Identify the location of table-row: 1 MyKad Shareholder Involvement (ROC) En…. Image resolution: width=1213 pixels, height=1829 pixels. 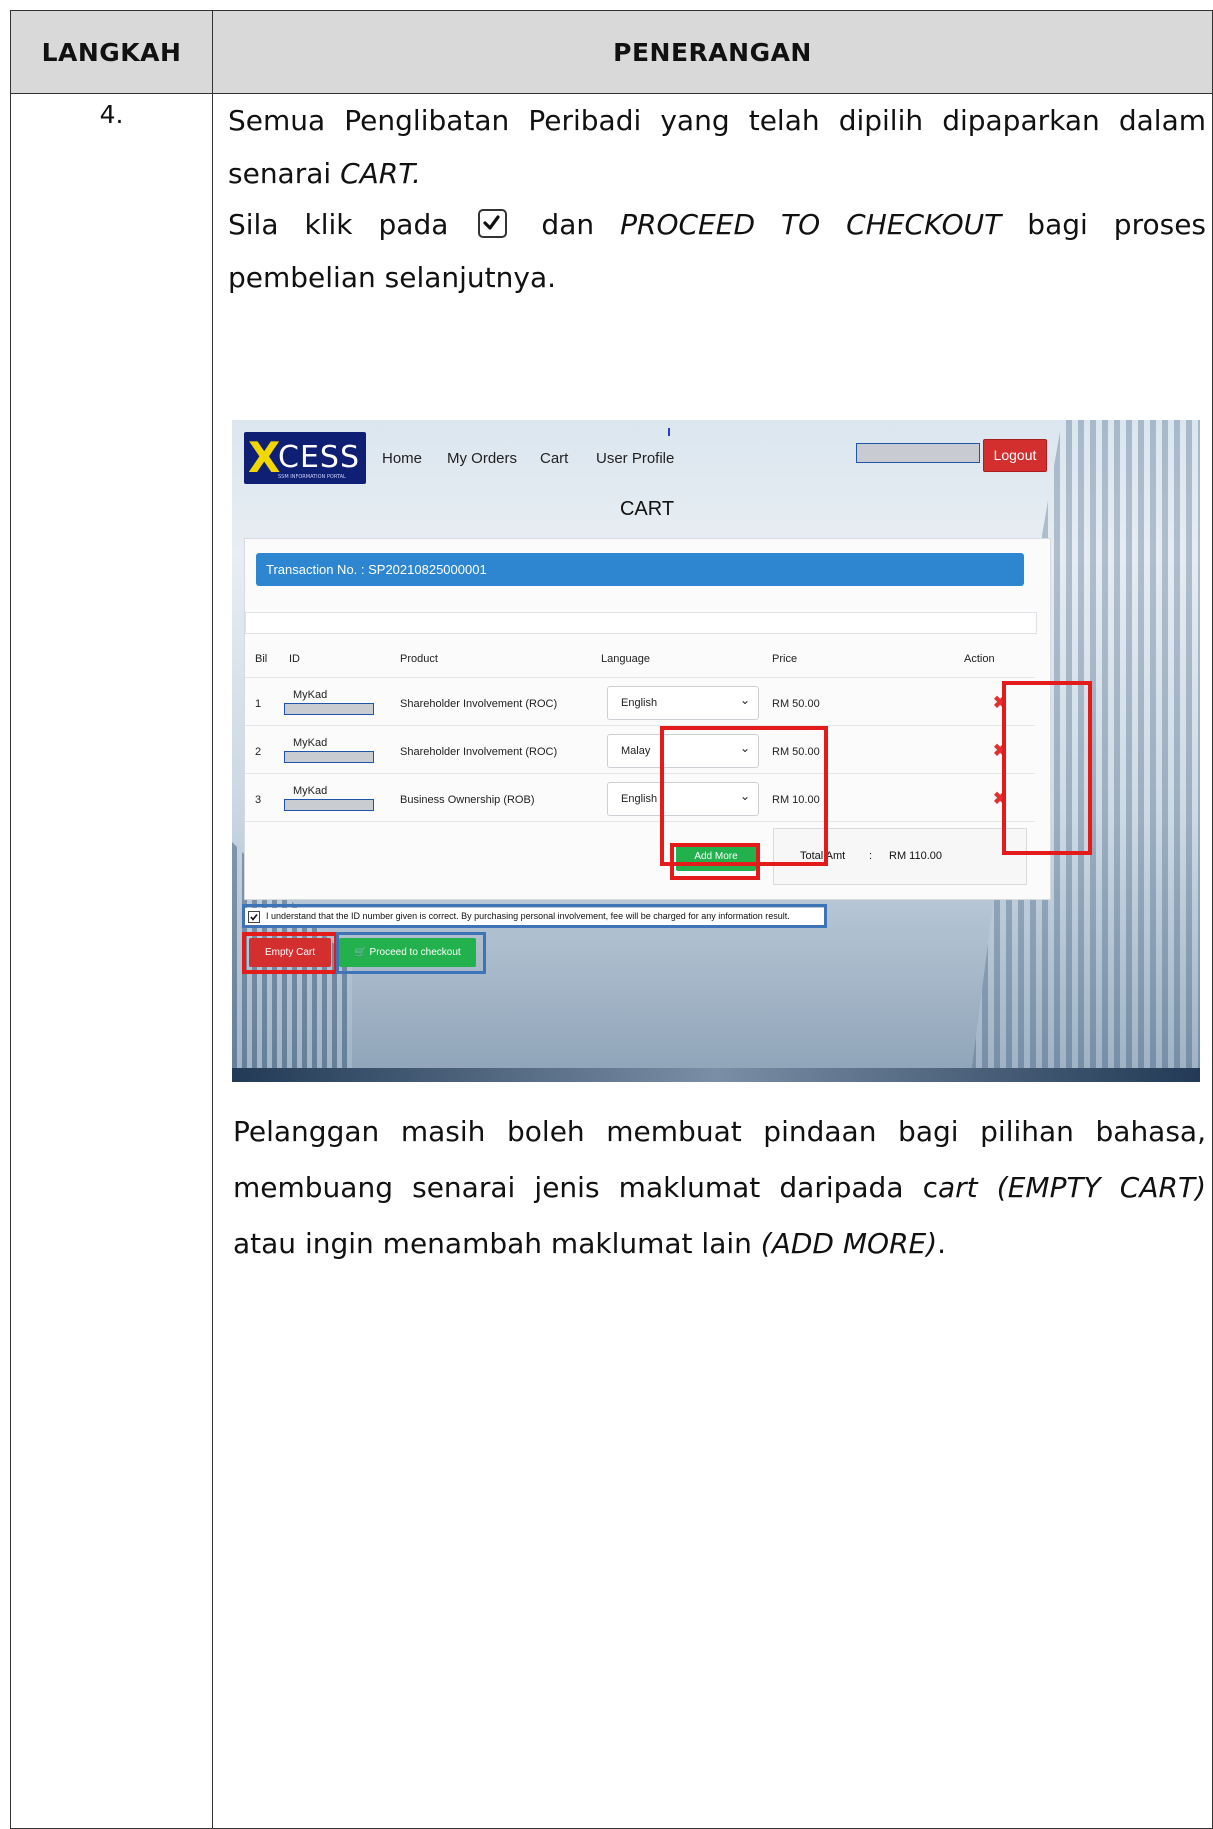
(640, 702).